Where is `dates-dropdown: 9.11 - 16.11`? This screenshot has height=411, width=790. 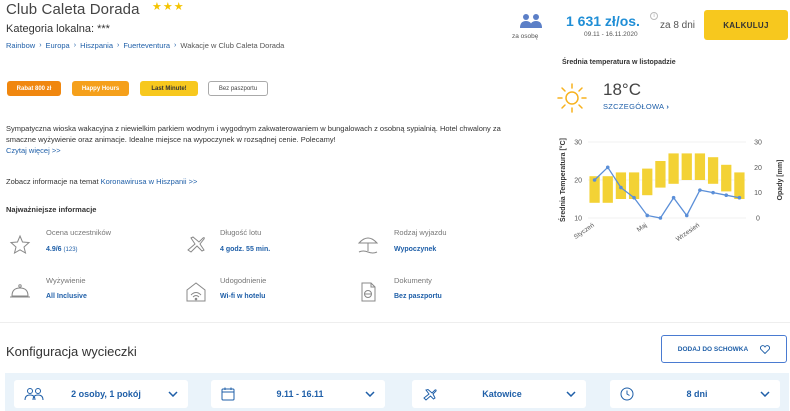
dates-dropdown: 9.11 - 16.11 is located at coordinates (298, 394).